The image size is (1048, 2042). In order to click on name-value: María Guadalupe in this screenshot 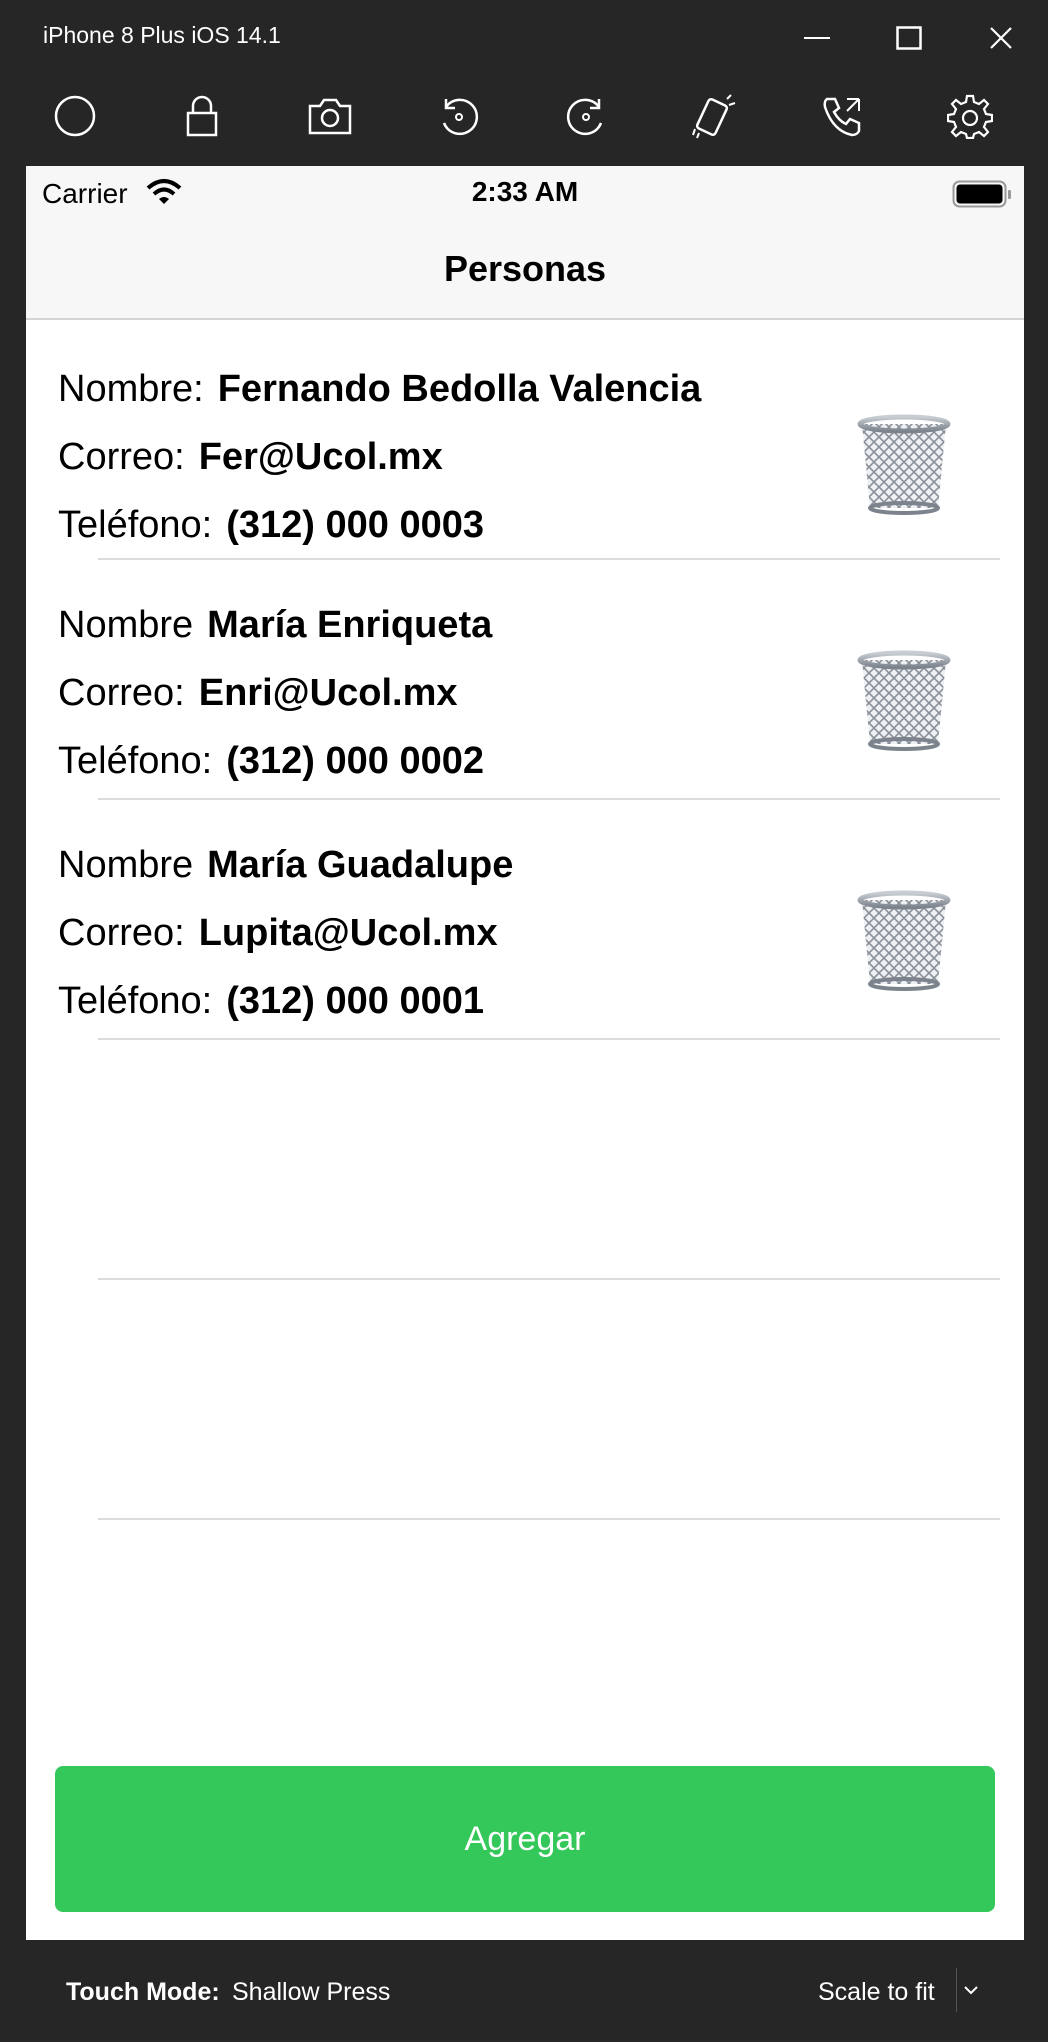, I will do `click(360, 865)`.